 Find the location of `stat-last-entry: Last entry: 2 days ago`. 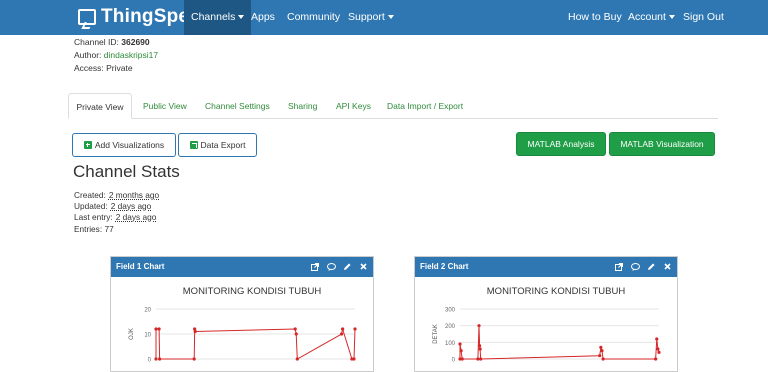

stat-last-entry: Last entry: 2 days ago is located at coordinates (115, 217).